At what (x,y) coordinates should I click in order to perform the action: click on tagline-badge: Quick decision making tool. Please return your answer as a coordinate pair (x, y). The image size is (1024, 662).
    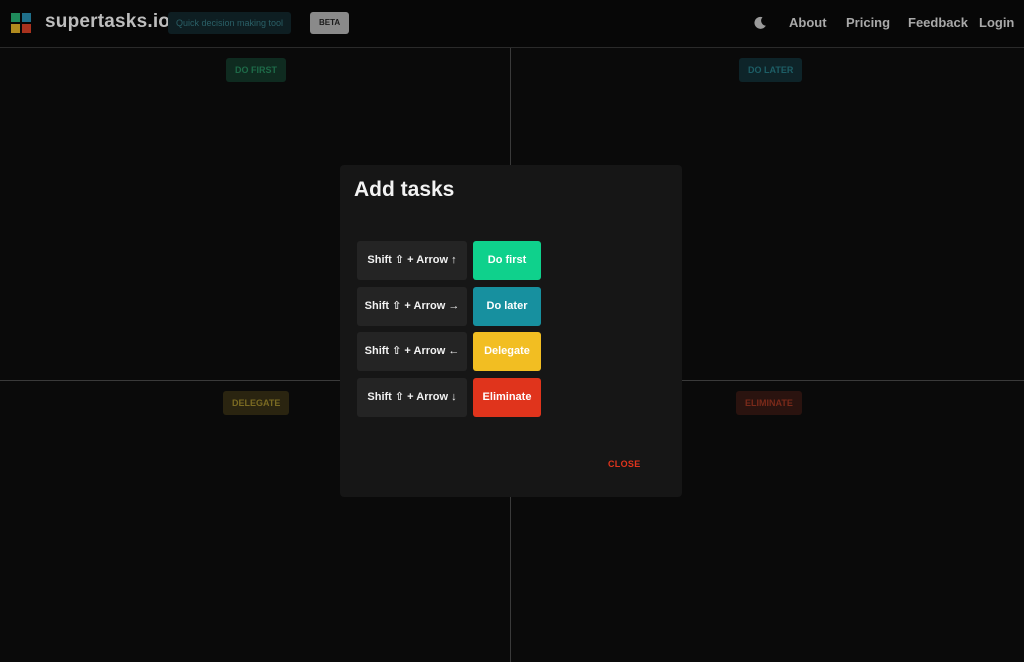
    Looking at the image, I should click on (230, 23).